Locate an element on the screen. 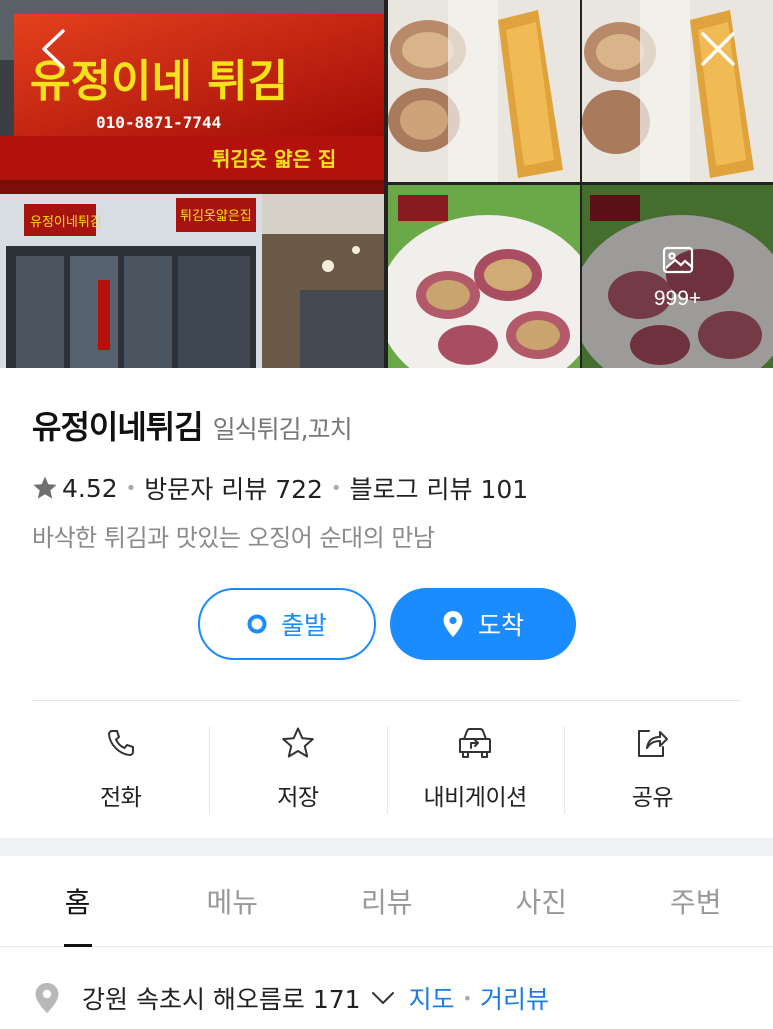  origin-dot-icon is located at coordinates (257, 624).